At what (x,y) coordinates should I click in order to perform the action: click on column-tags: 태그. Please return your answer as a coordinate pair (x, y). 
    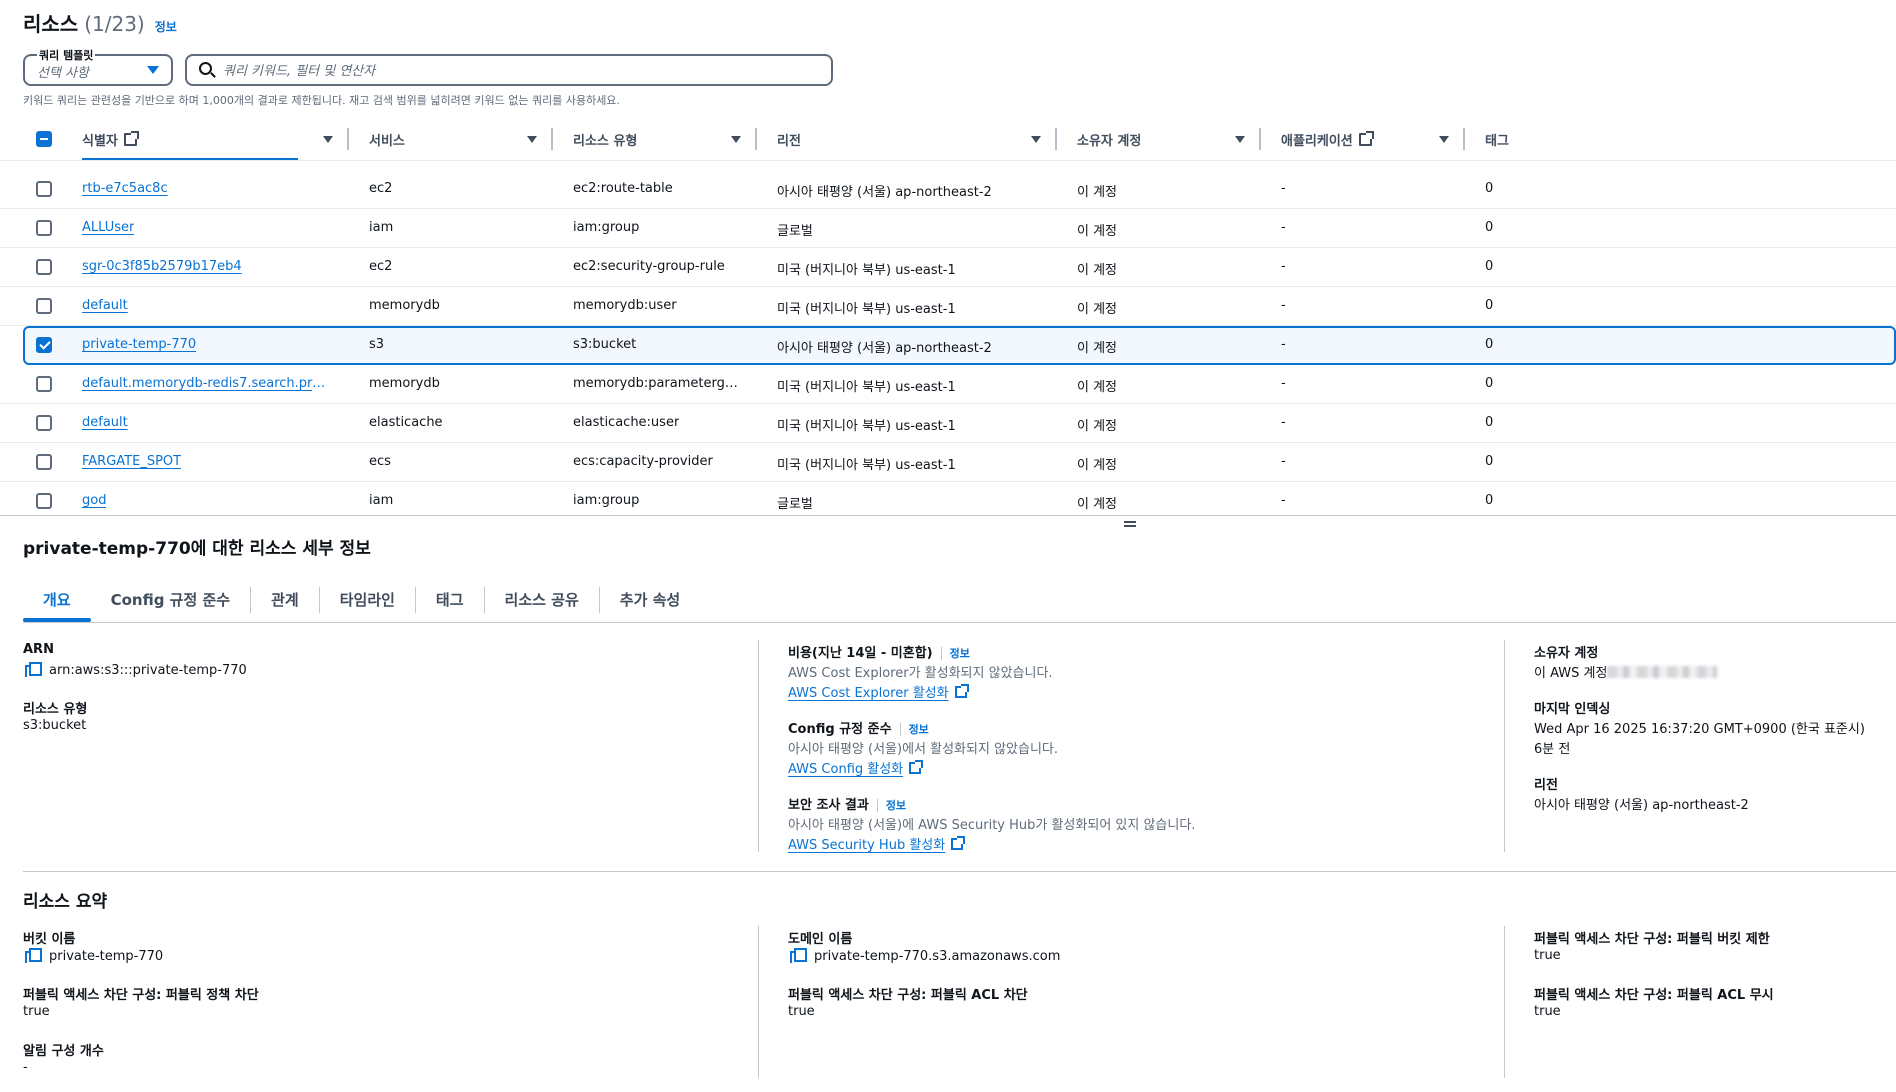
    Looking at the image, I should click on (1497, 139).